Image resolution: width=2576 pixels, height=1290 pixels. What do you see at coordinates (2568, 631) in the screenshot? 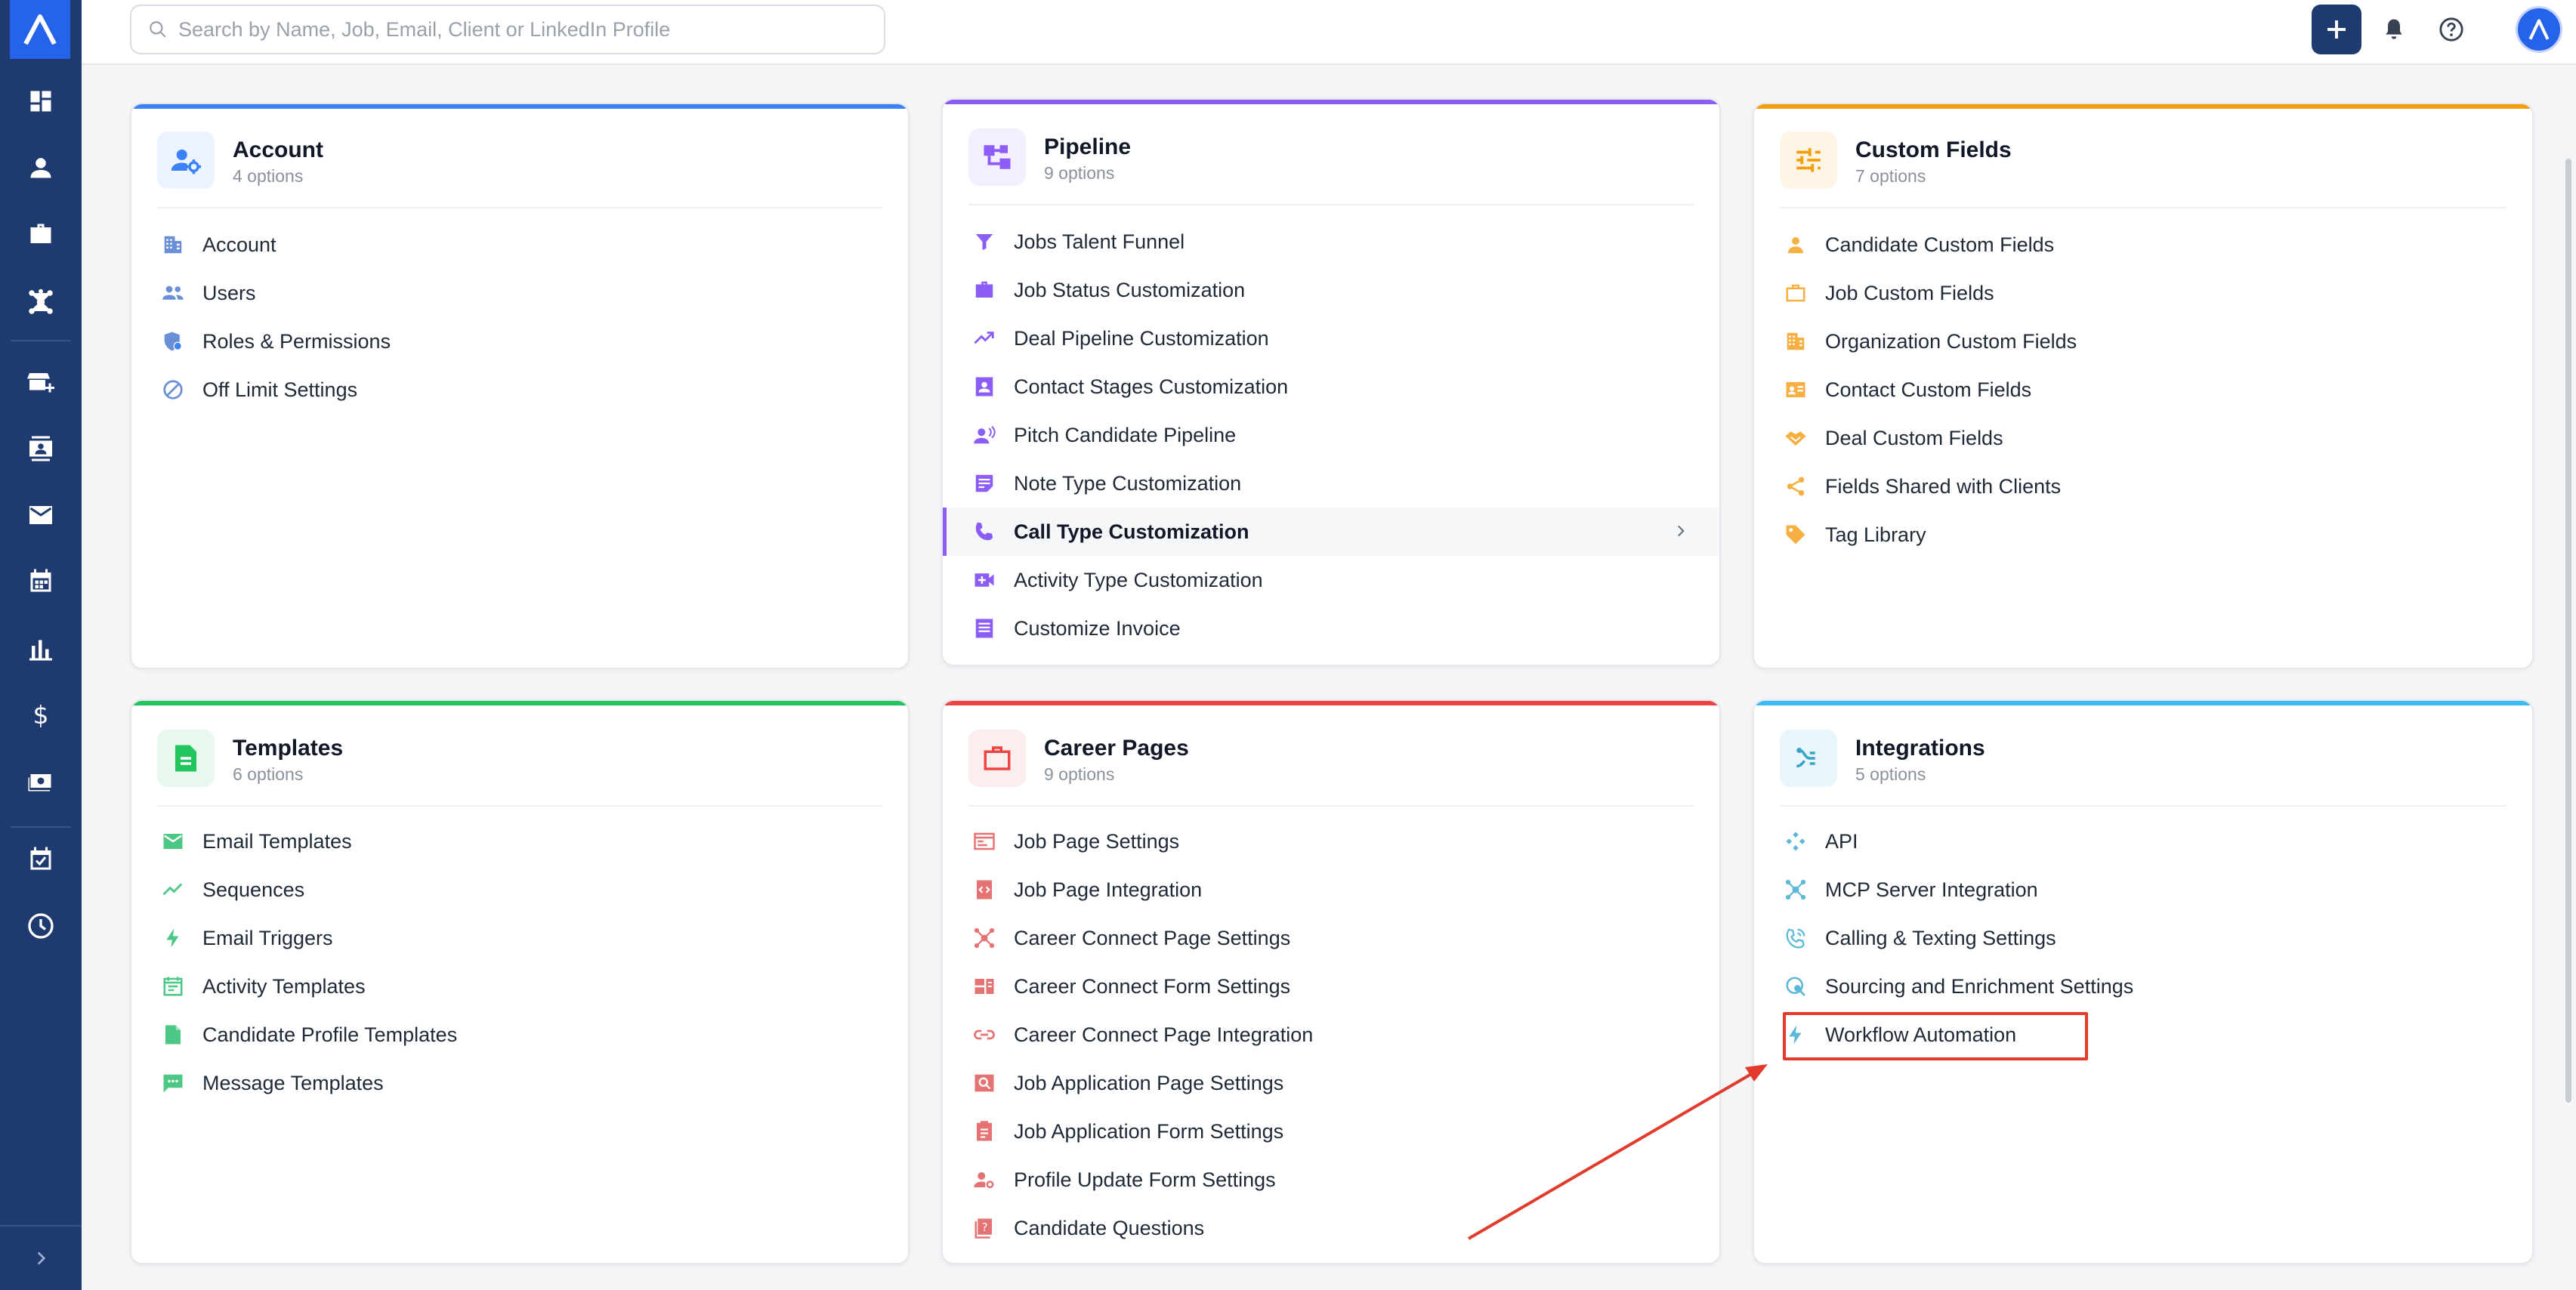
I see `scrollbar` at bounding box center [2568, 631].